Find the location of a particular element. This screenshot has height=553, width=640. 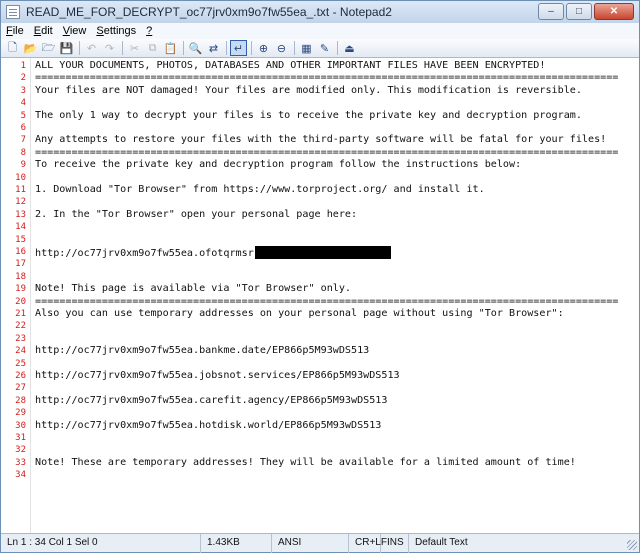

editor-line: 16 http://oc77jrv0xm9o7fw55ea.ofotqrmsr is located at coordinates (320, 252).